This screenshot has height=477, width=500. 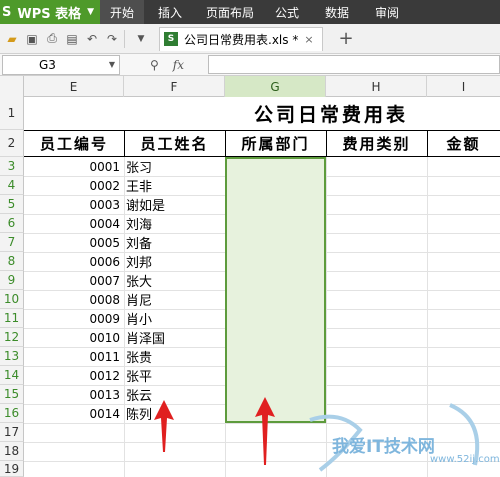 What do you see at coordinates (12, 432) in the screenshot?
I see `row-header-17: 17` at bounding box center [12, 432].